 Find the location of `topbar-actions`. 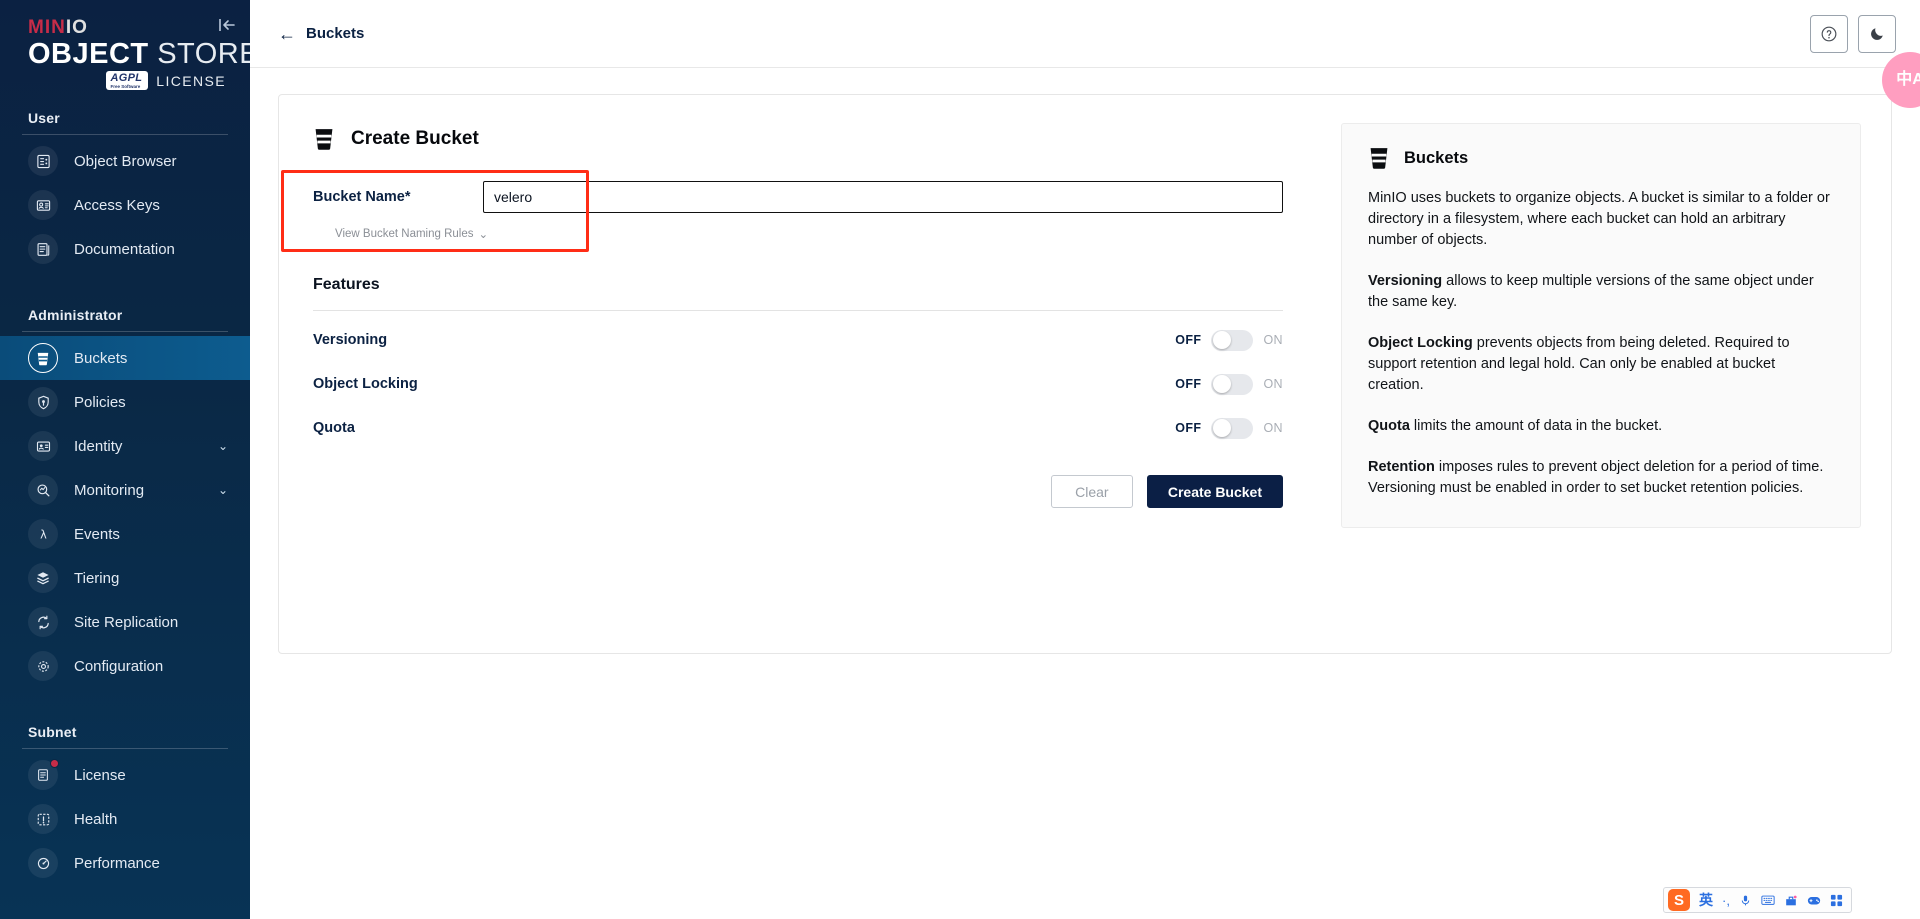

topbar-actions is located at coordinates (1853, 33).